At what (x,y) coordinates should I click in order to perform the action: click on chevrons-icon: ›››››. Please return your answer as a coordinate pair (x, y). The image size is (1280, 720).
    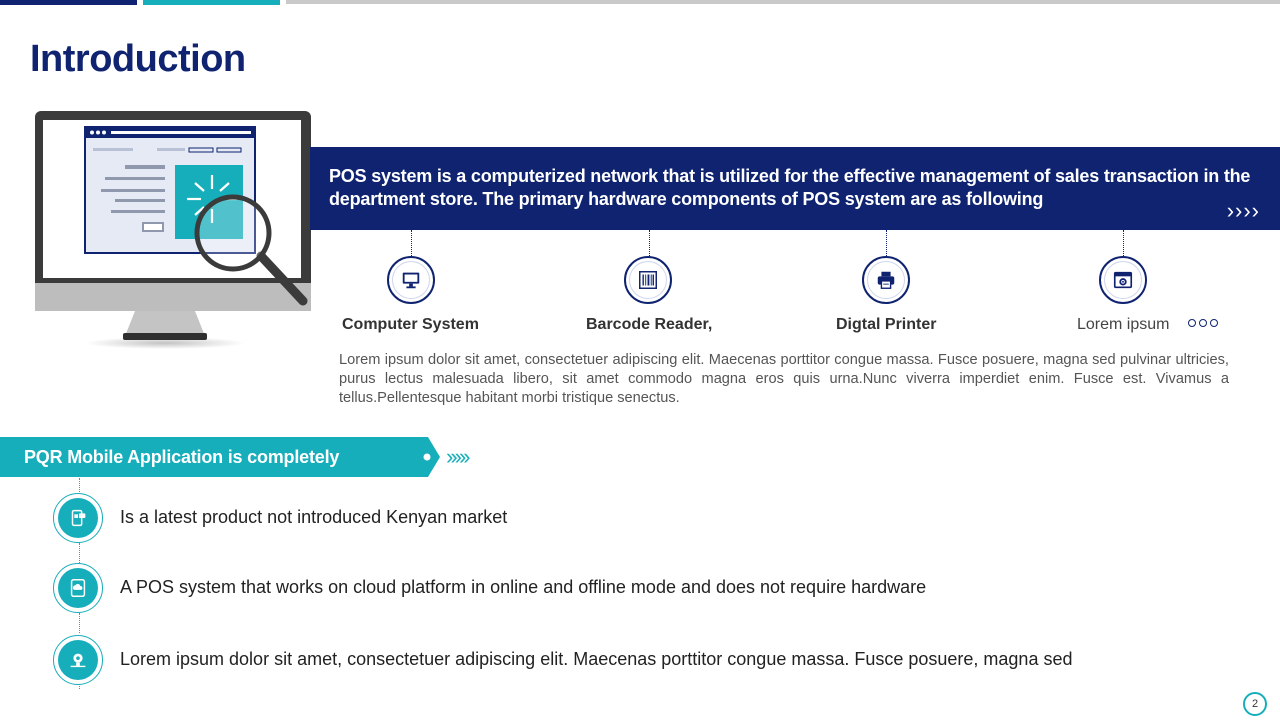
    Looking at the image, I should click on (458, 456).